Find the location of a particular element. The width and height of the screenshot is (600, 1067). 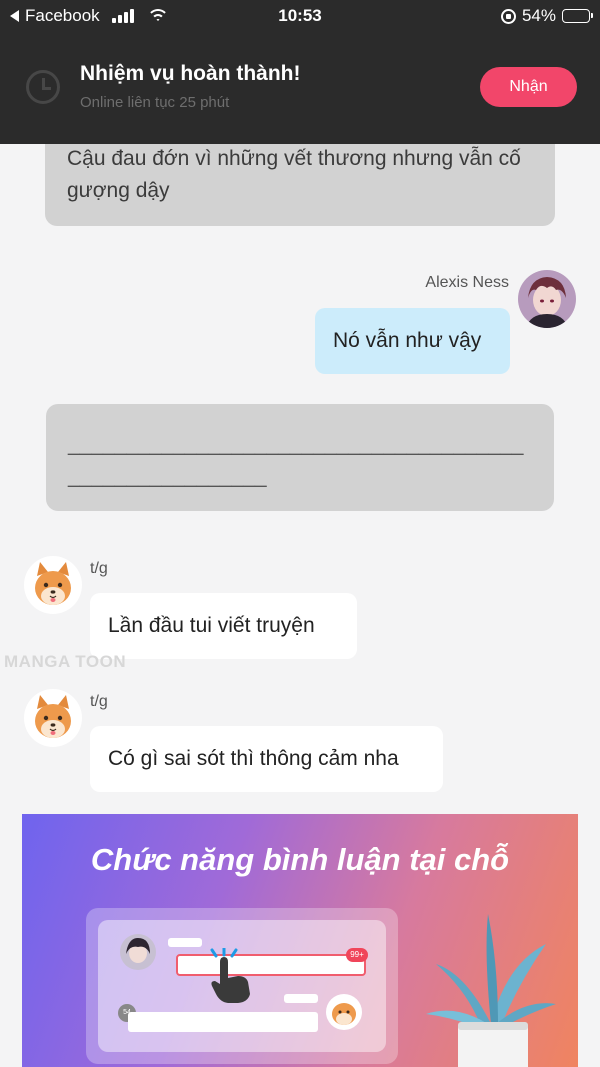

illustration-avatar is located at coordinates (138, 952).